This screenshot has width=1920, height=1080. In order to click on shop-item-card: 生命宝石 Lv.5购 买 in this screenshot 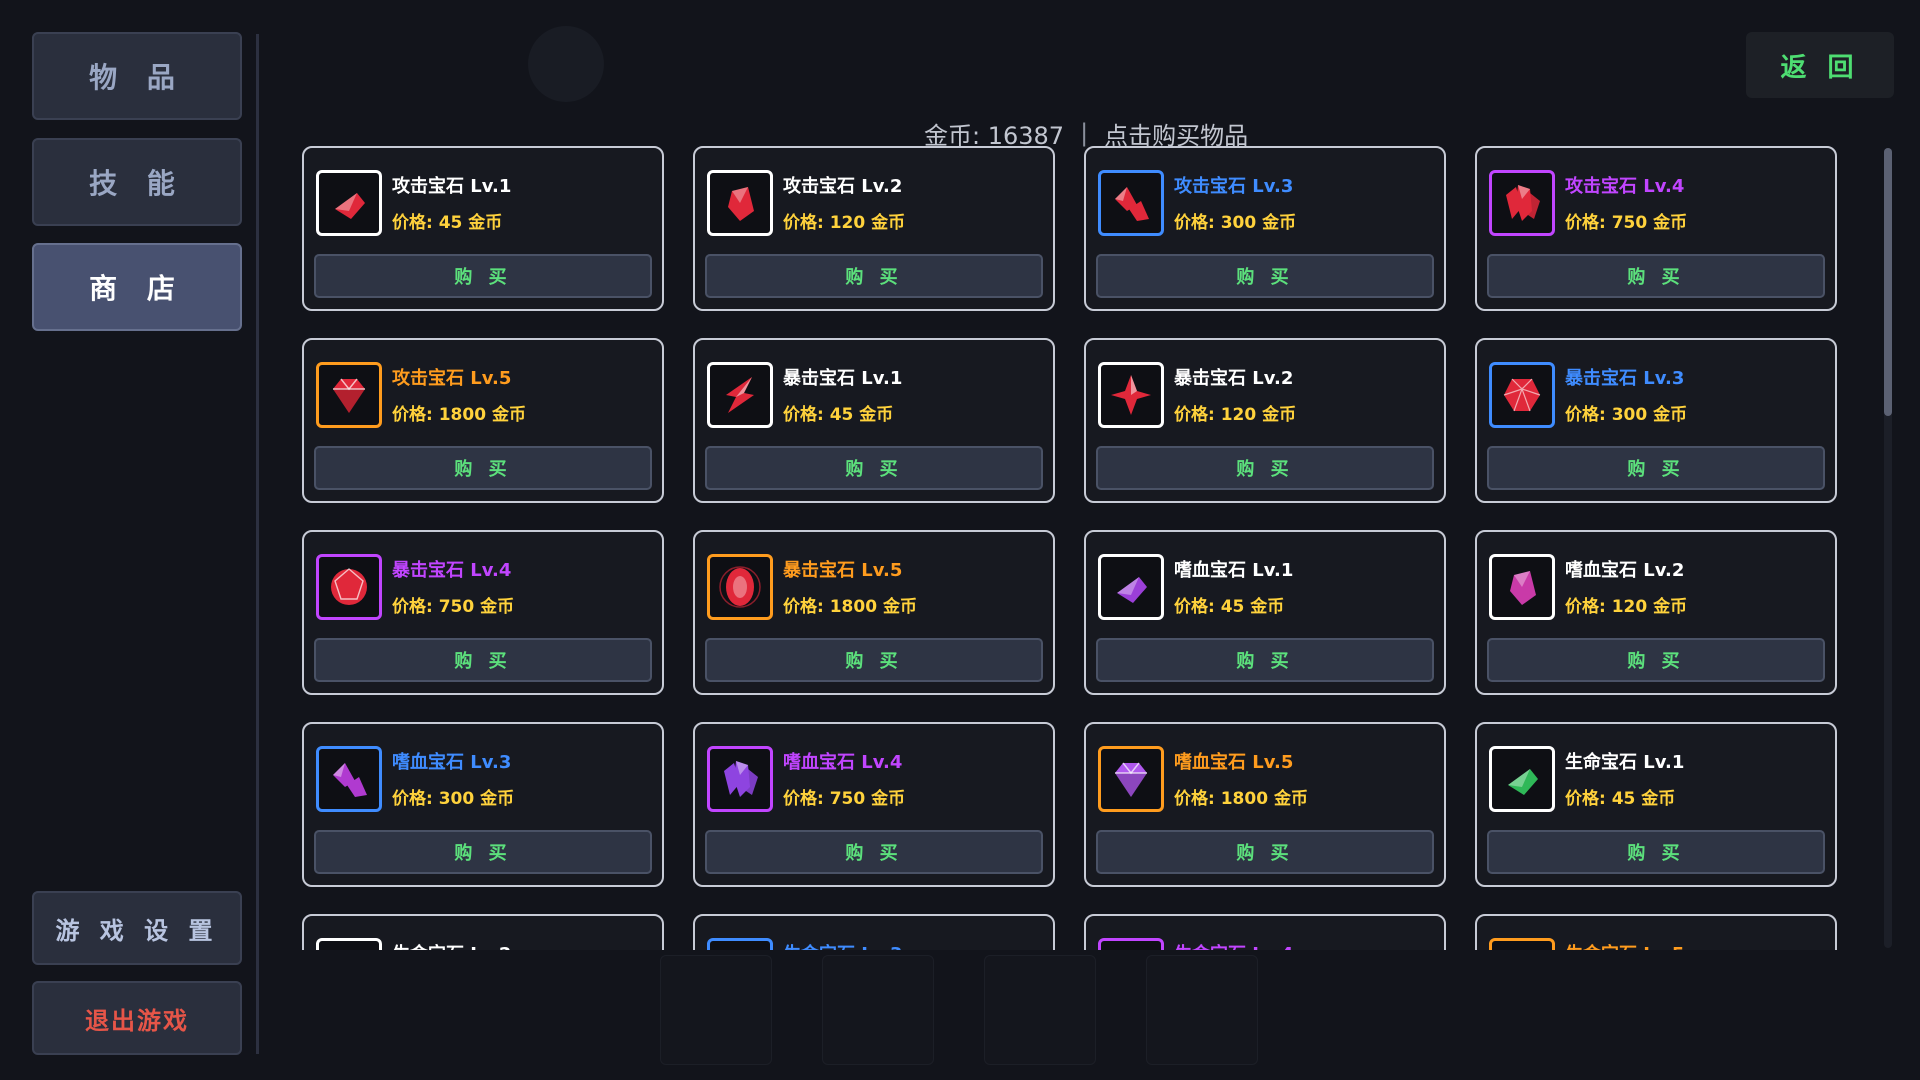, I will do `click(1656, 932)`.